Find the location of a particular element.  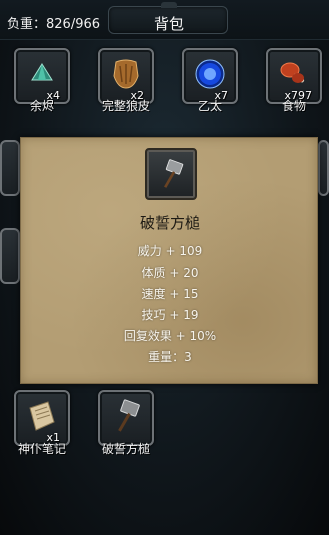

inventory-slot-ember: x4 is located at coordinates (42, 76).